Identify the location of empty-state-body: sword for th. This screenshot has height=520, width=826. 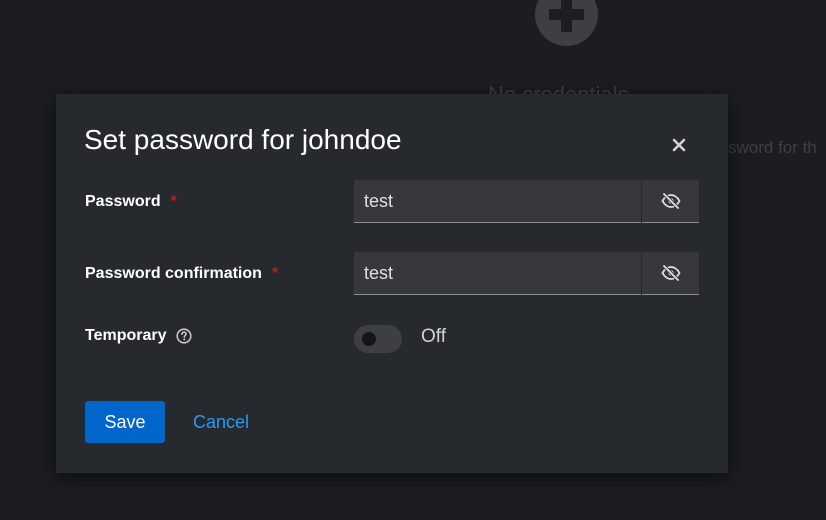
(772, 147).